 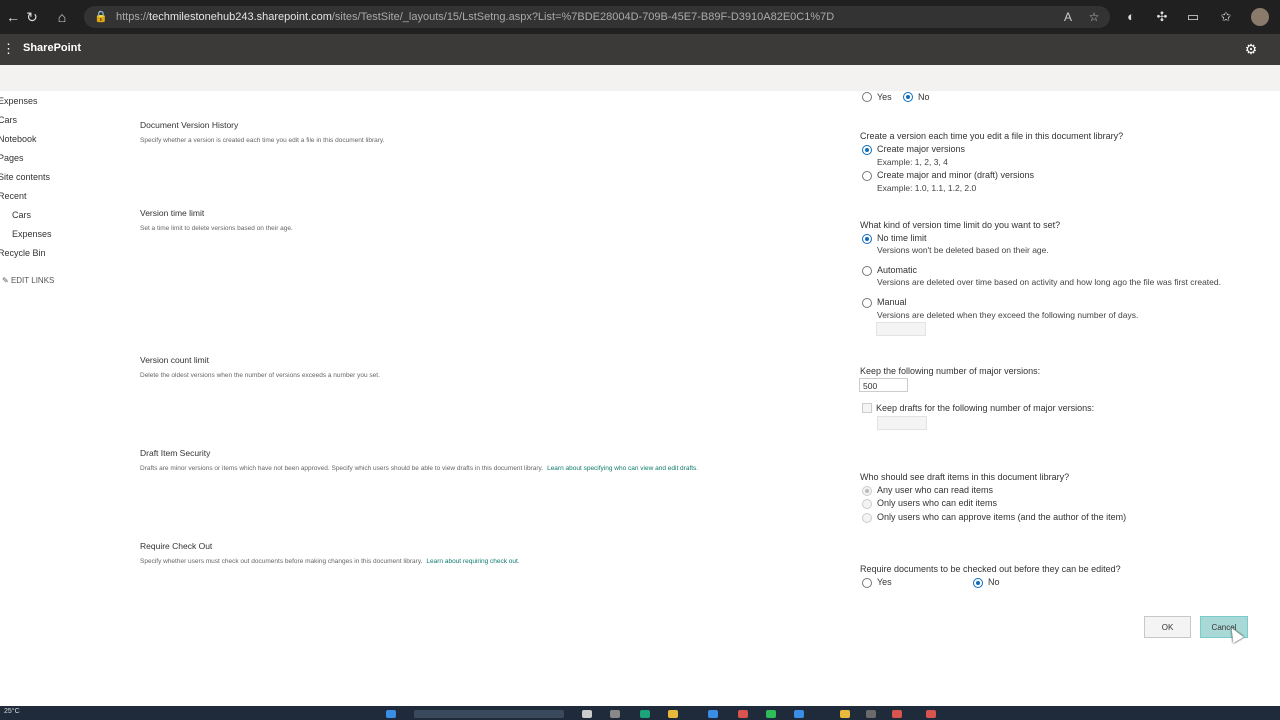 I want to click on version-history-title: Document Version History, so click(x=189, y=125).